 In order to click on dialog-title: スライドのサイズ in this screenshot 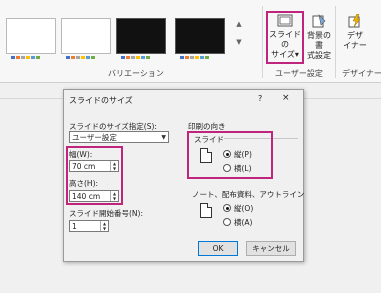, I will do `click(101, 100)`.